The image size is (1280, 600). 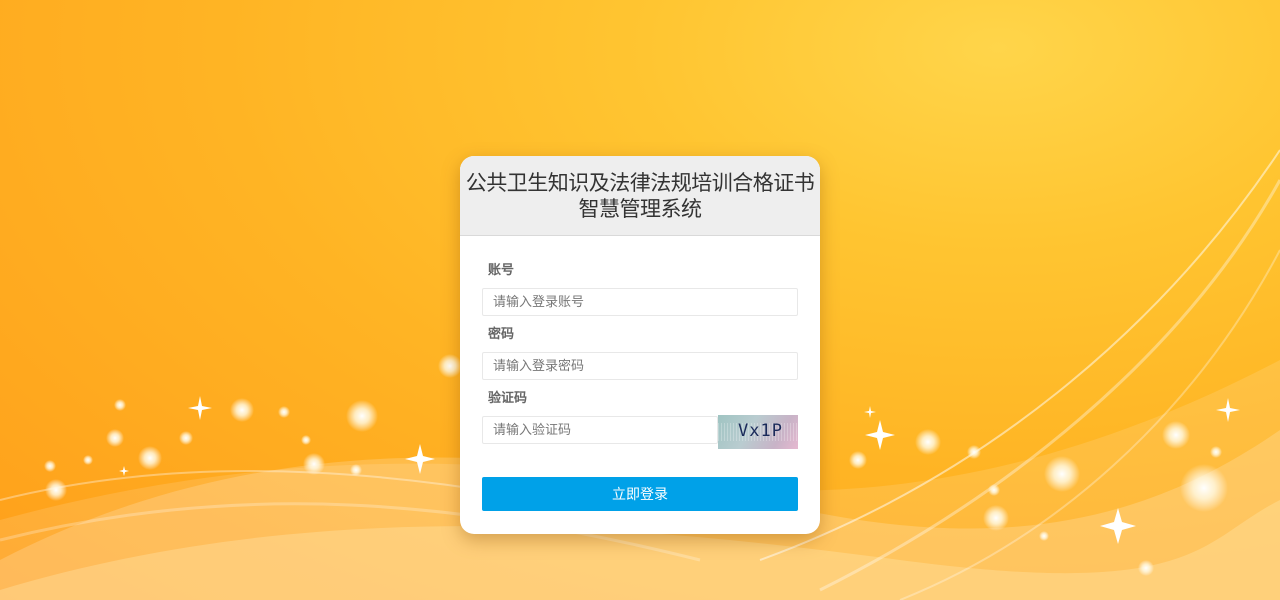 I want to click on captcha-text: Vx1P, so click(x=760, y=431).